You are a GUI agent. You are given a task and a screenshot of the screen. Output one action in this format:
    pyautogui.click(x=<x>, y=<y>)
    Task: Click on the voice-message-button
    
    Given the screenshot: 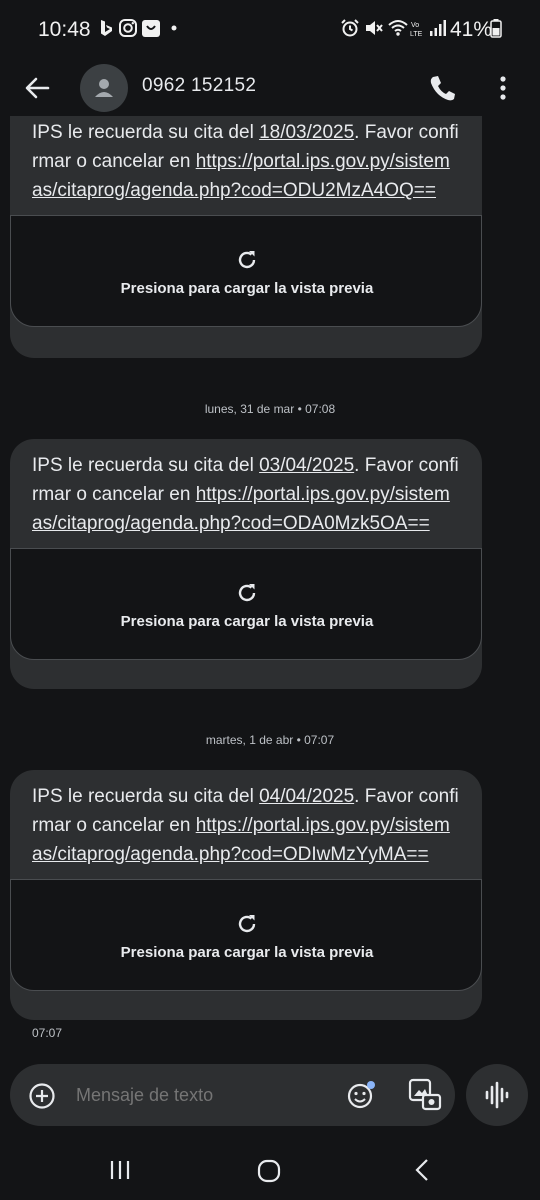 What is the action you would take?
    pyautogui.click(x=497, y=1095)
    